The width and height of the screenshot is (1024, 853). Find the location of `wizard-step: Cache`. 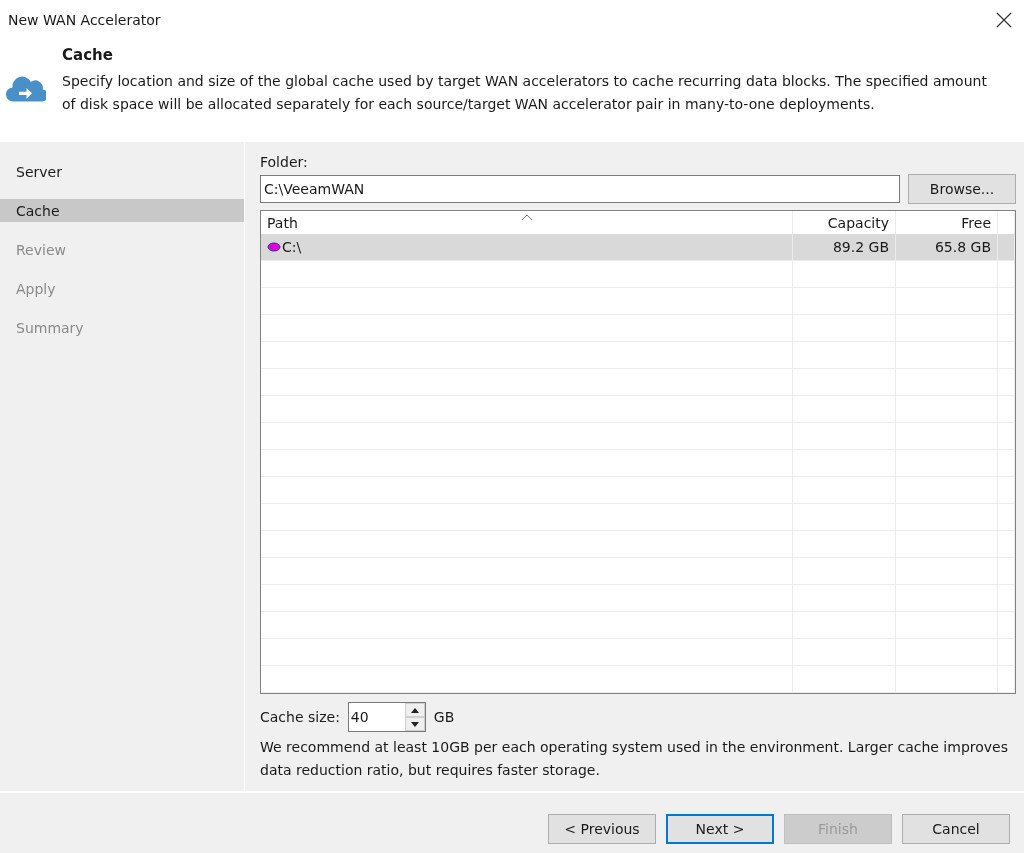

wizard-step: Cache is located at coordinates (122, 210).